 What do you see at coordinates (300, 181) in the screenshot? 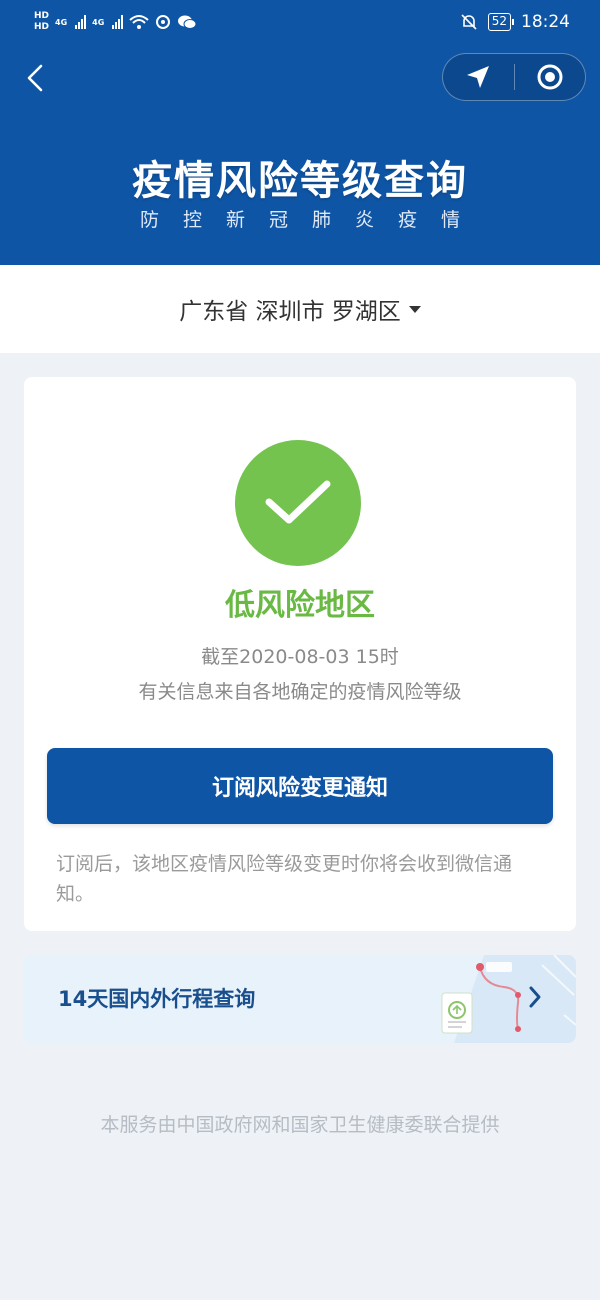
I see `page-title: 疫情风险等级查询` at bounding box center [300, 181].